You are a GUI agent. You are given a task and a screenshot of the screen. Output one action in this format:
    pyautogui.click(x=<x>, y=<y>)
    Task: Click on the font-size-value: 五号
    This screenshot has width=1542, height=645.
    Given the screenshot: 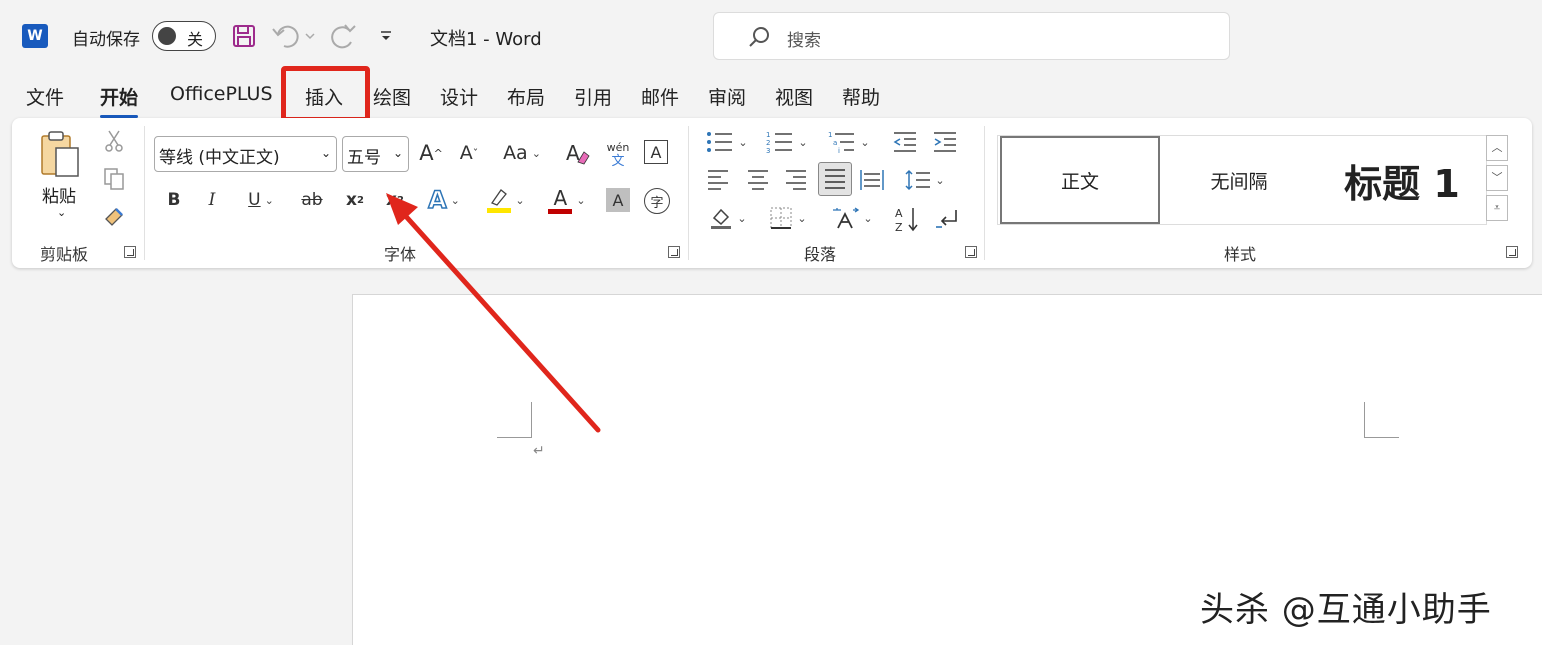 What is the action you would take?
    pyautogui.click(x=364, y=158)
    